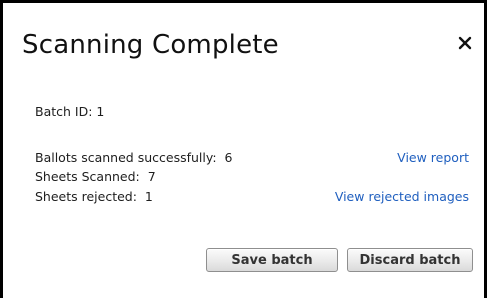 The height and width of the screenshot is (298, 487). I want to click on close-button, so click(465, 43).